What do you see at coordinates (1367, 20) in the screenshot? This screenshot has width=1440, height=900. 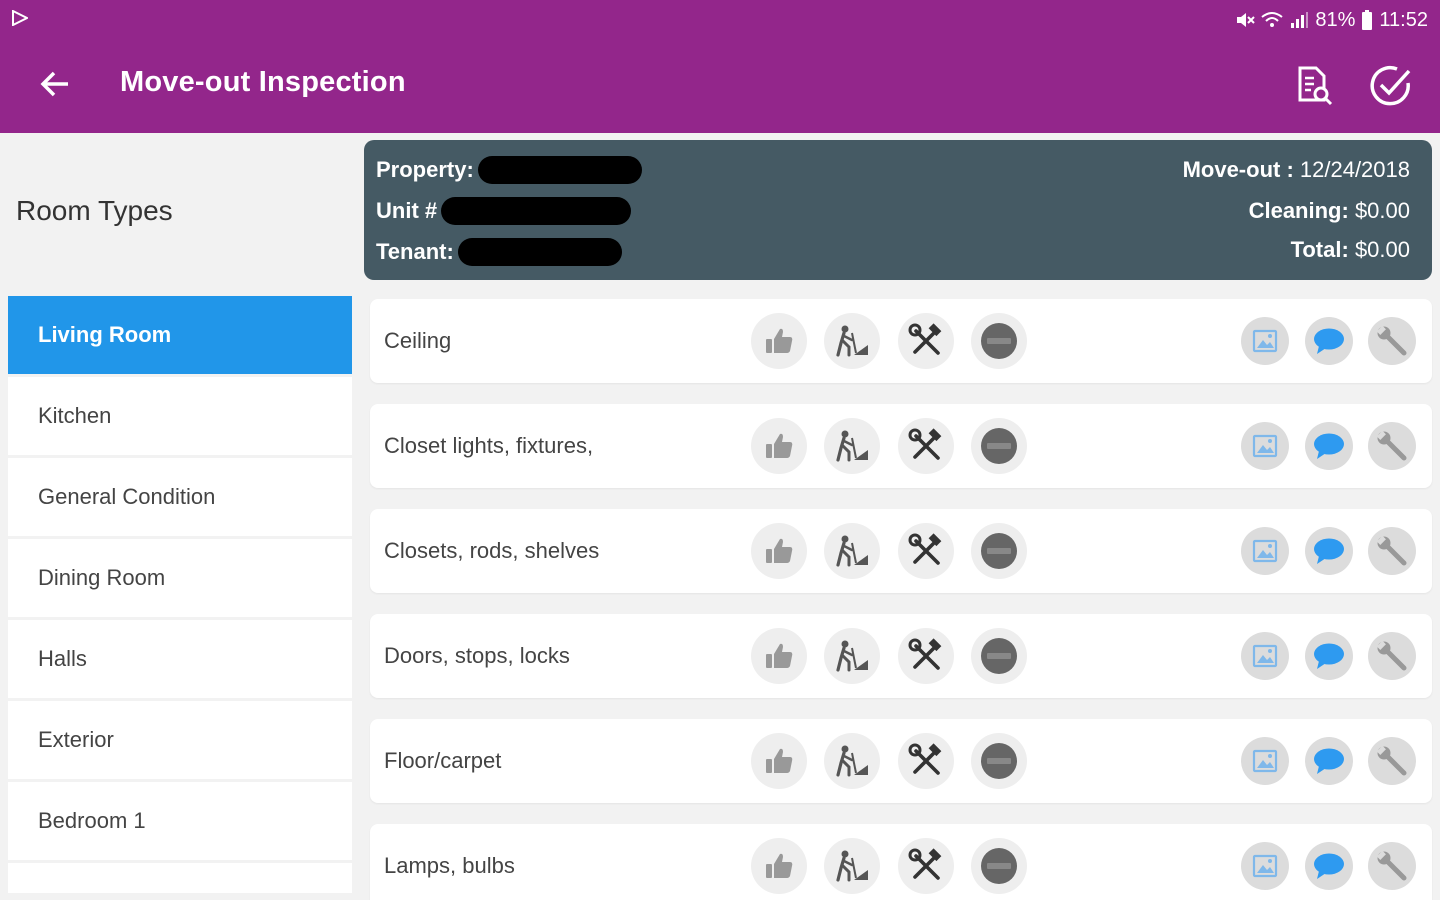 I see `battery-icon` at bounding box center [1367, 20].